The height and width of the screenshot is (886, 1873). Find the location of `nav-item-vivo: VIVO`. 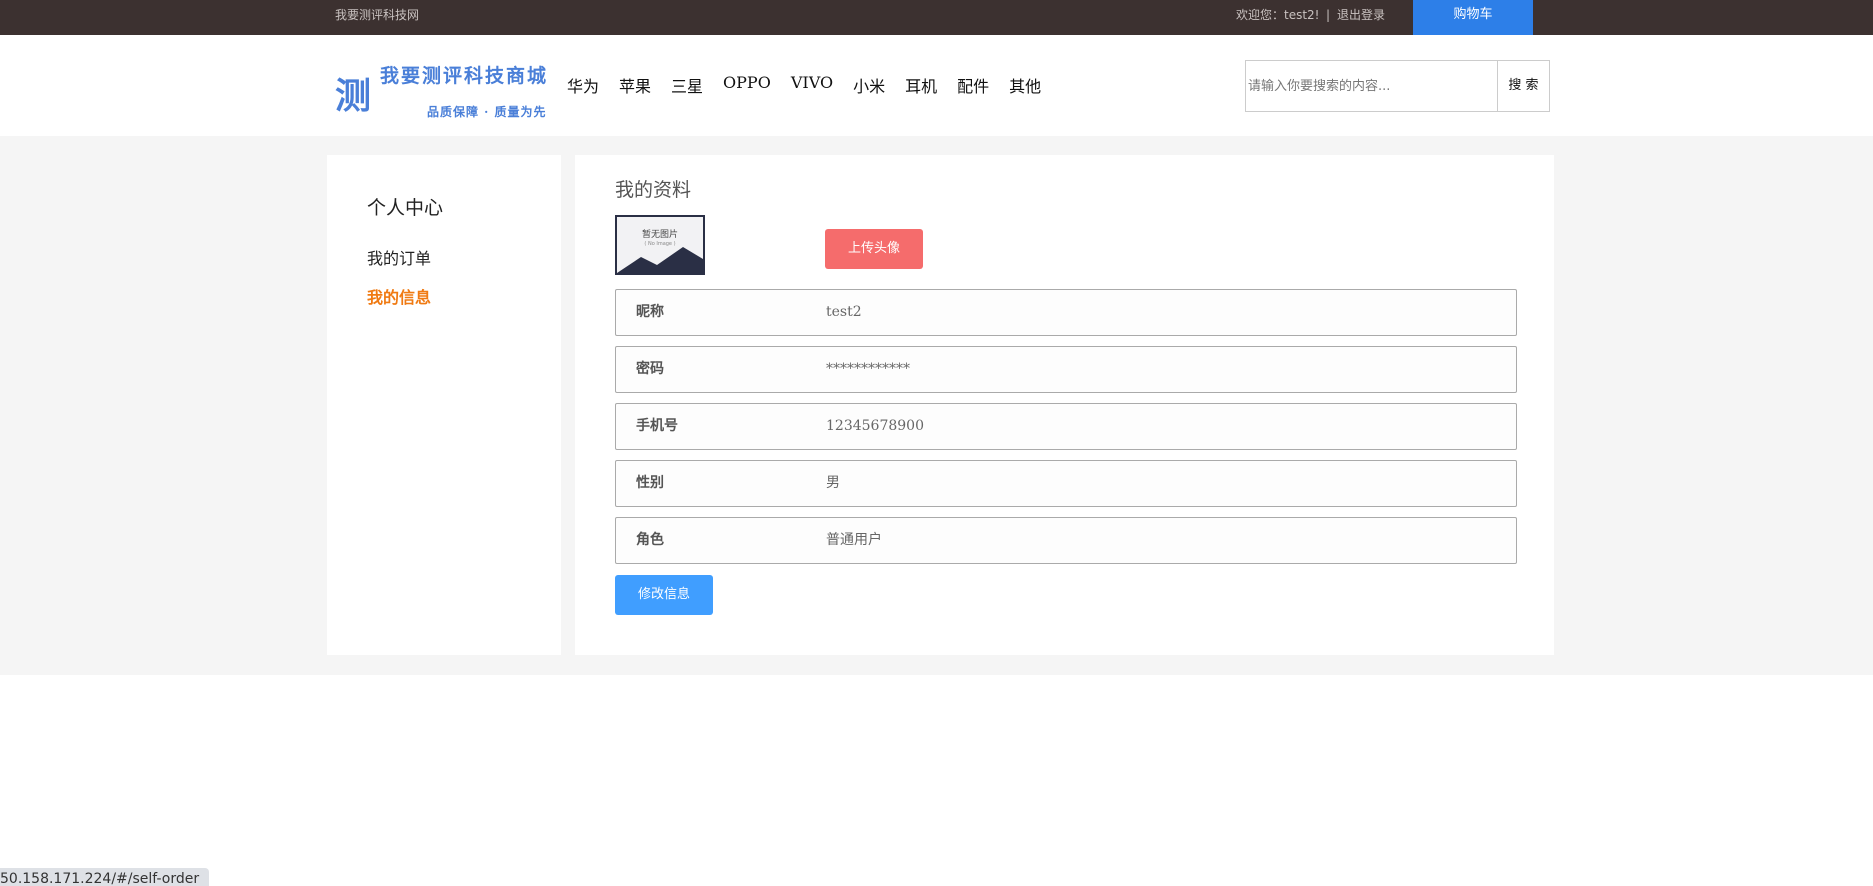

nav-item-vivo: VIVO is located at coordinates (812, 85).